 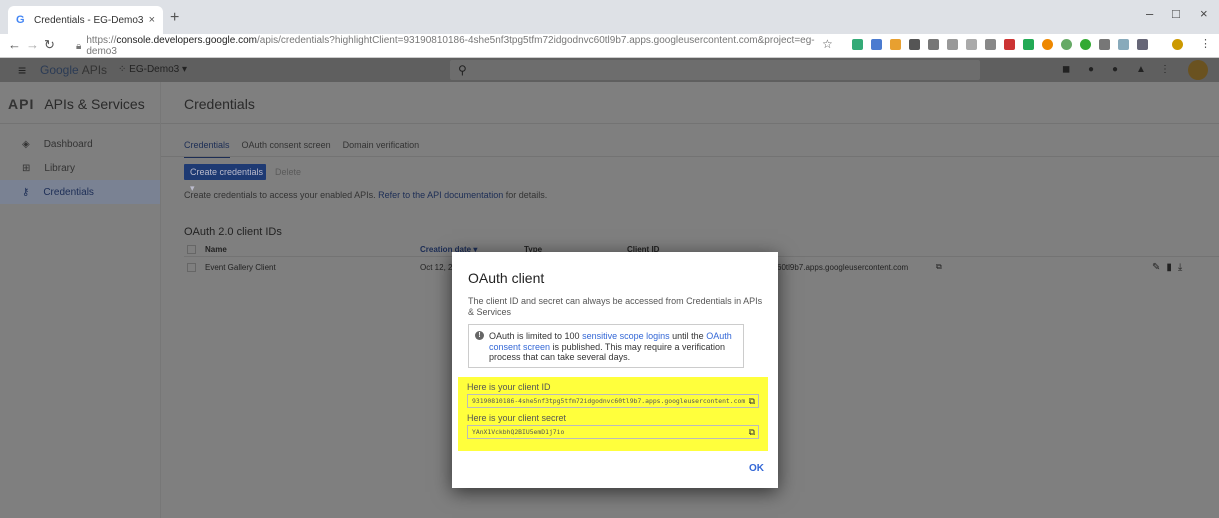 What do you see at coordinates (1091, 69) in the screenshot?
I see `help-chat-icon: ●` at bounding box center [1091, 69].